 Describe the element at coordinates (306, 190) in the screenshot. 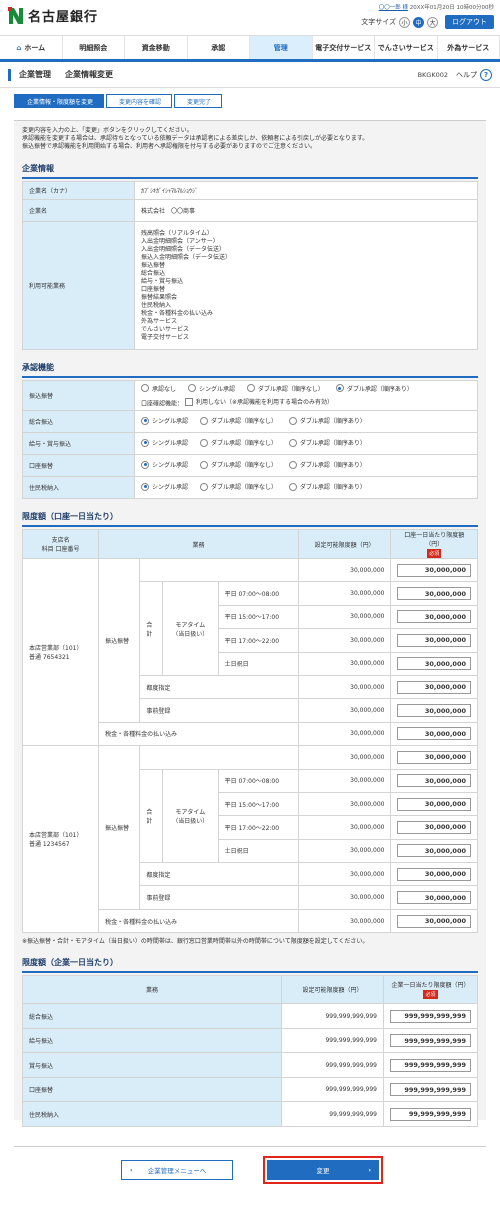

I see `company-name-kana: ｶﾌﾞｼｷｶﾞｲｼｬﾏﾙﾏﾙｼｮｳｼﾞ` at that location.